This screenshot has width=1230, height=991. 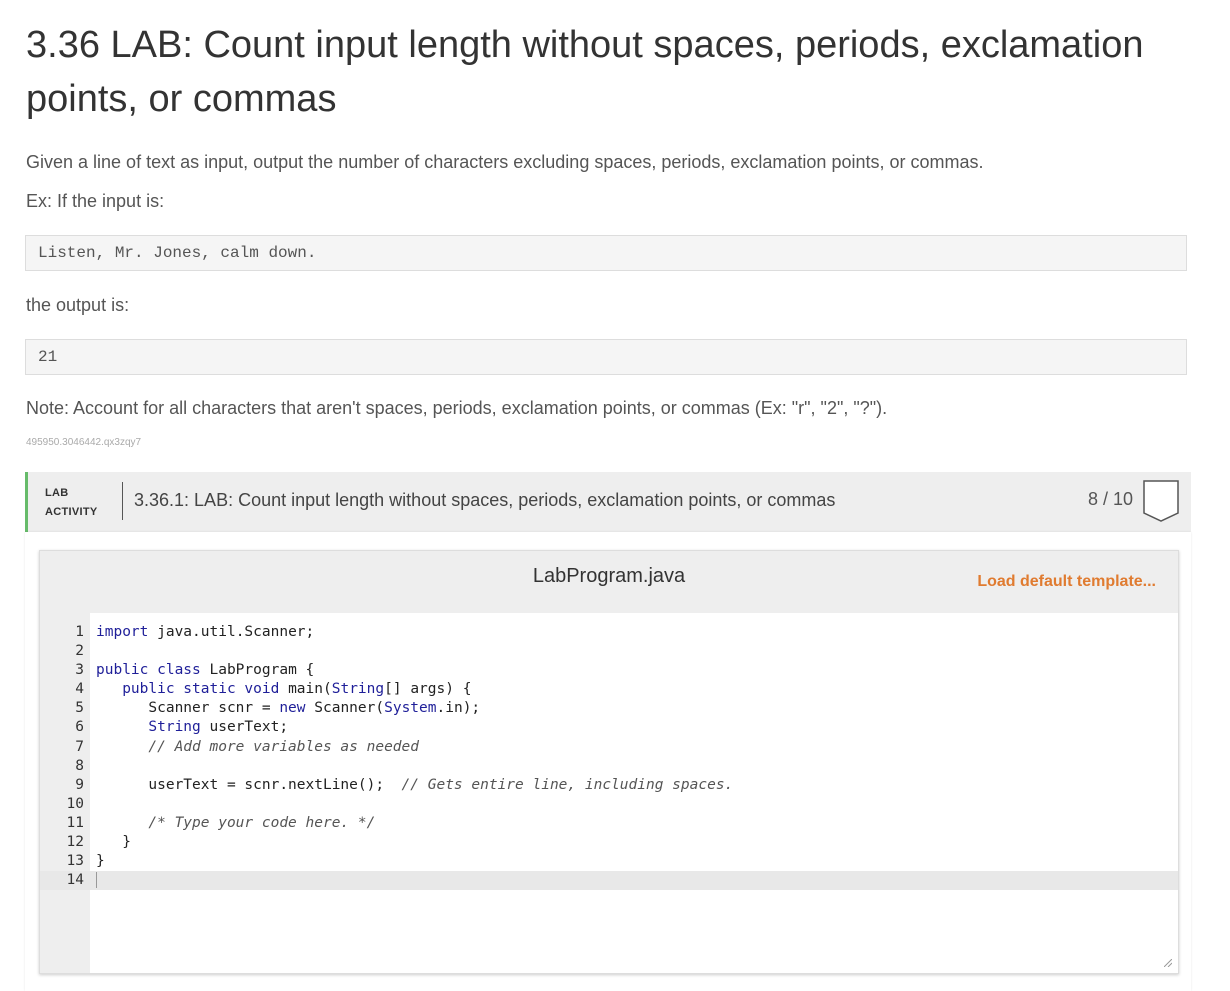 What do you see at coordinates (297, 689) in the screenshot?
I see `code-line-text: public static void main(String[] args) {` at bounding box center [297, 689].